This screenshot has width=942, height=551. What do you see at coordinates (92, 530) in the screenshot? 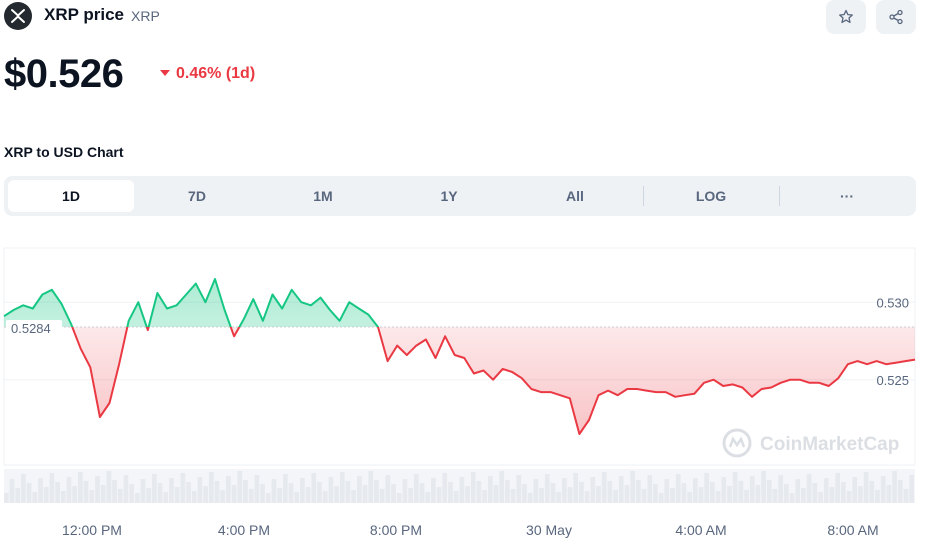
I see `x-tick-label: 12:00 PM` at bounding box center [92, 530].